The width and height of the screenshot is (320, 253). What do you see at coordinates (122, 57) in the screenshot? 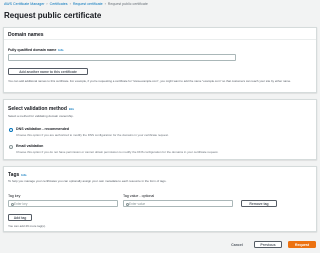
I see `fqdn-input` at bounding box center [122, 57].